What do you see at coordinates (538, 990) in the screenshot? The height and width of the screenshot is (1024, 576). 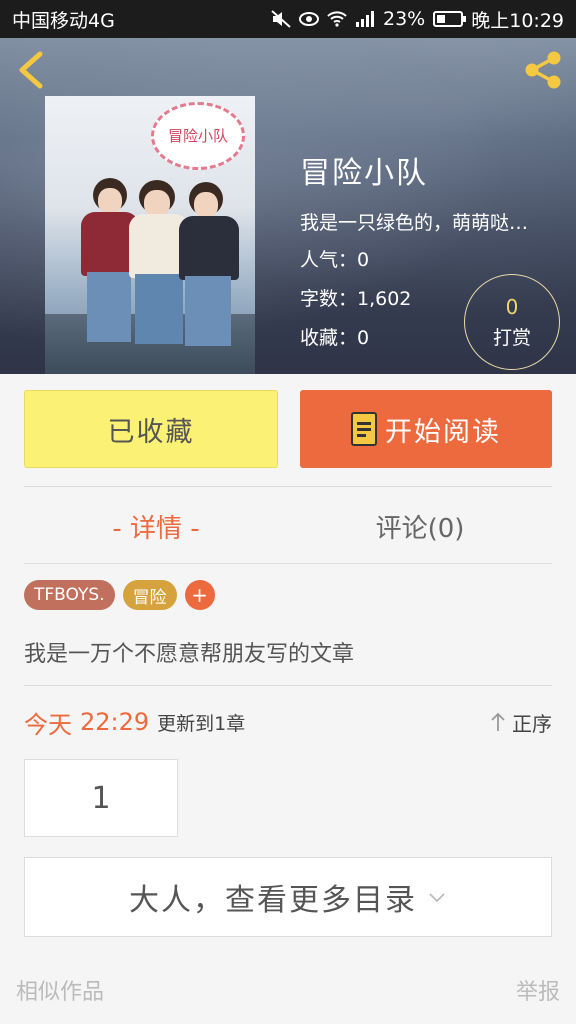 I see `report-link: 举报` at bounding box center [538, 990].